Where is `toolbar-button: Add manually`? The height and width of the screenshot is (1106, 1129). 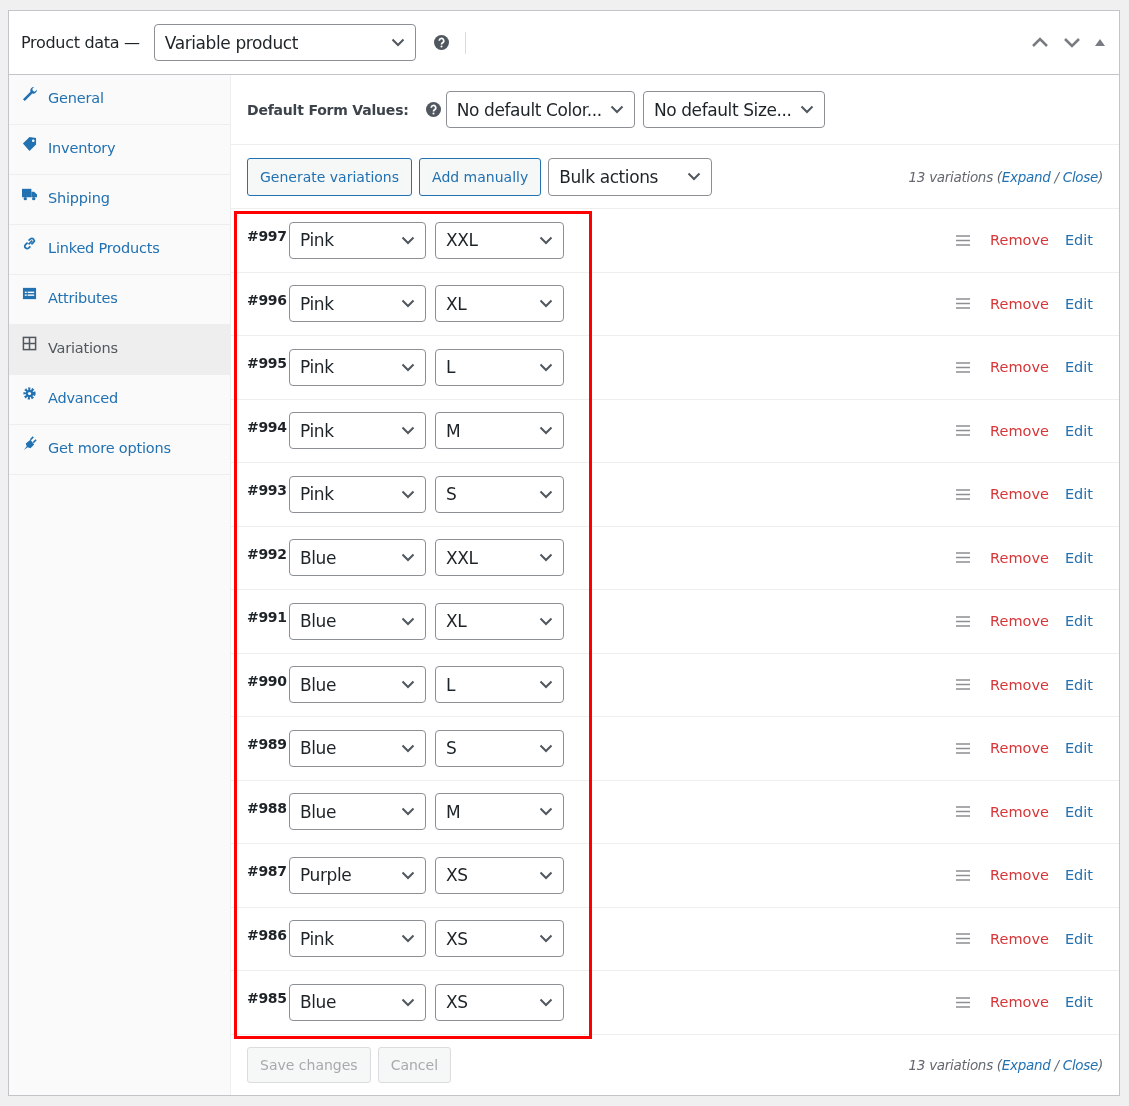 toolbar-button: Add manually is located at coordinates (480, 176).